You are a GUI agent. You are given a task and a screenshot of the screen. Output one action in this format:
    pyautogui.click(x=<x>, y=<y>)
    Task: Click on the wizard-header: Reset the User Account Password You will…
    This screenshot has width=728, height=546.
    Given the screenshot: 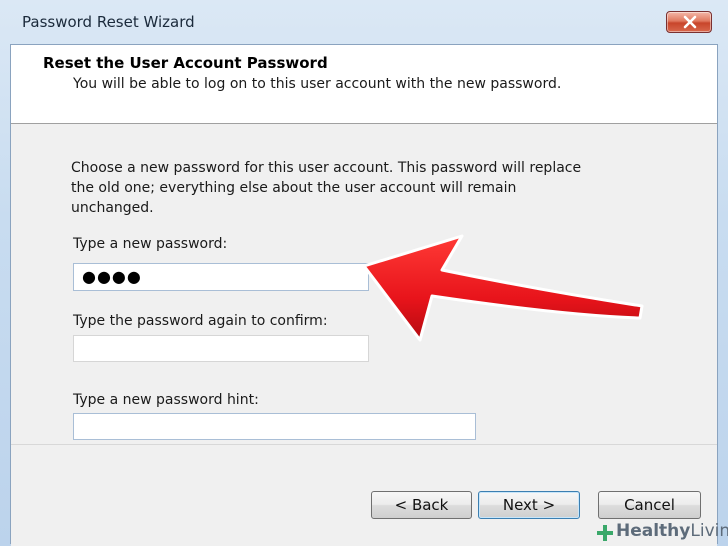 What is the action you would take?
    pyautogui.click(x=364, y=84)
    